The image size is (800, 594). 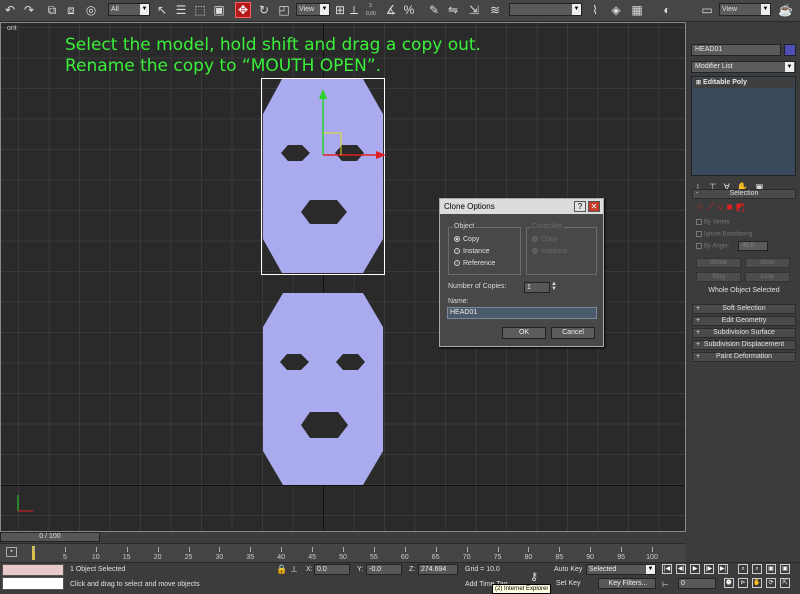 What do you see at coordinates (545, 9) in the screenshot?
I see `named-selection-set-dropdown: ▼` at bounding box center [545, 9].